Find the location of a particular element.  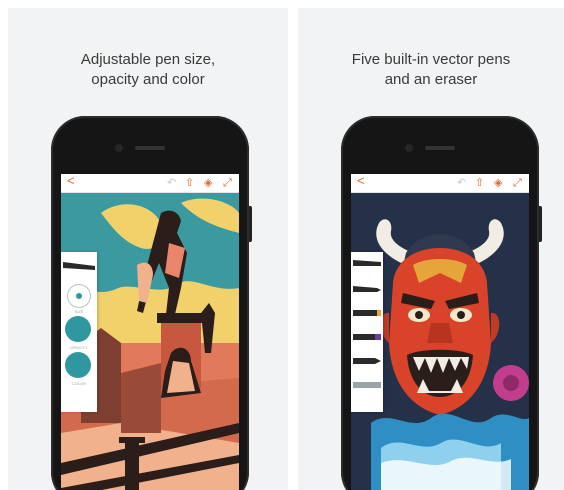

color-swatch is located at coordinates (78, 365).